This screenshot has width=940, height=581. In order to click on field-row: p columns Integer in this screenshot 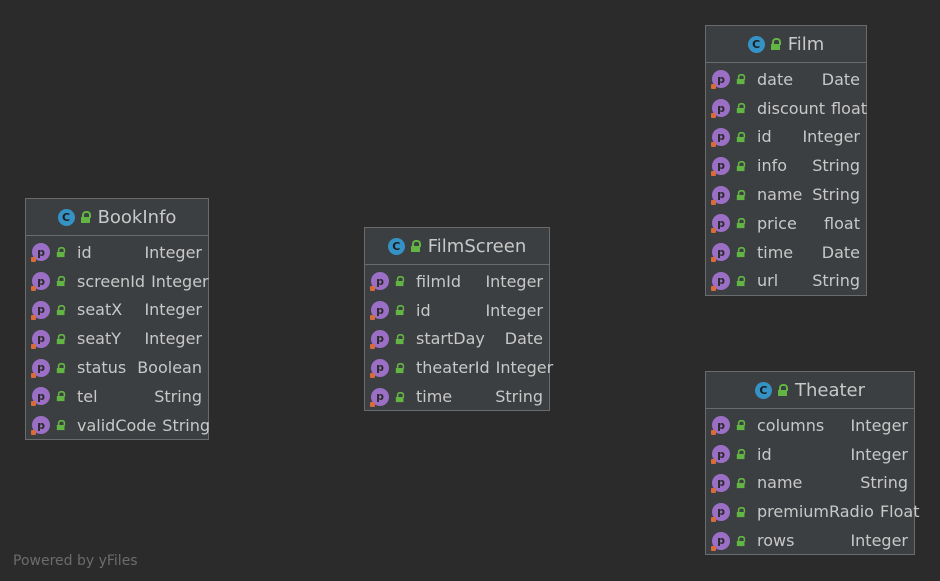, I will do `click(810, 425)`.